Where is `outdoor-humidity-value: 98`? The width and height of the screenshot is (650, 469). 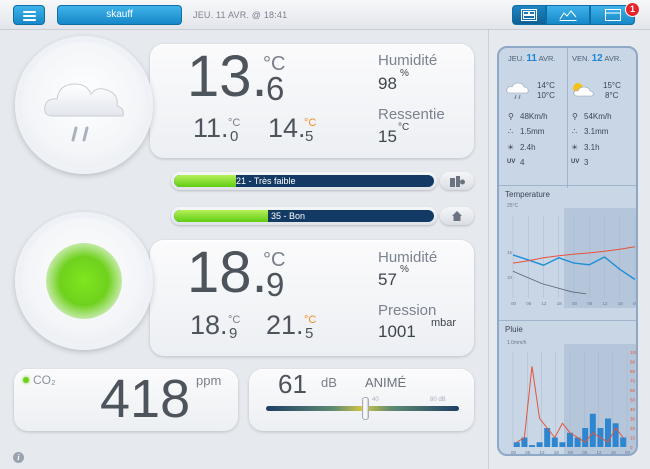
outdoor-humidity-value: 98 is located at coordinates (387, 83).